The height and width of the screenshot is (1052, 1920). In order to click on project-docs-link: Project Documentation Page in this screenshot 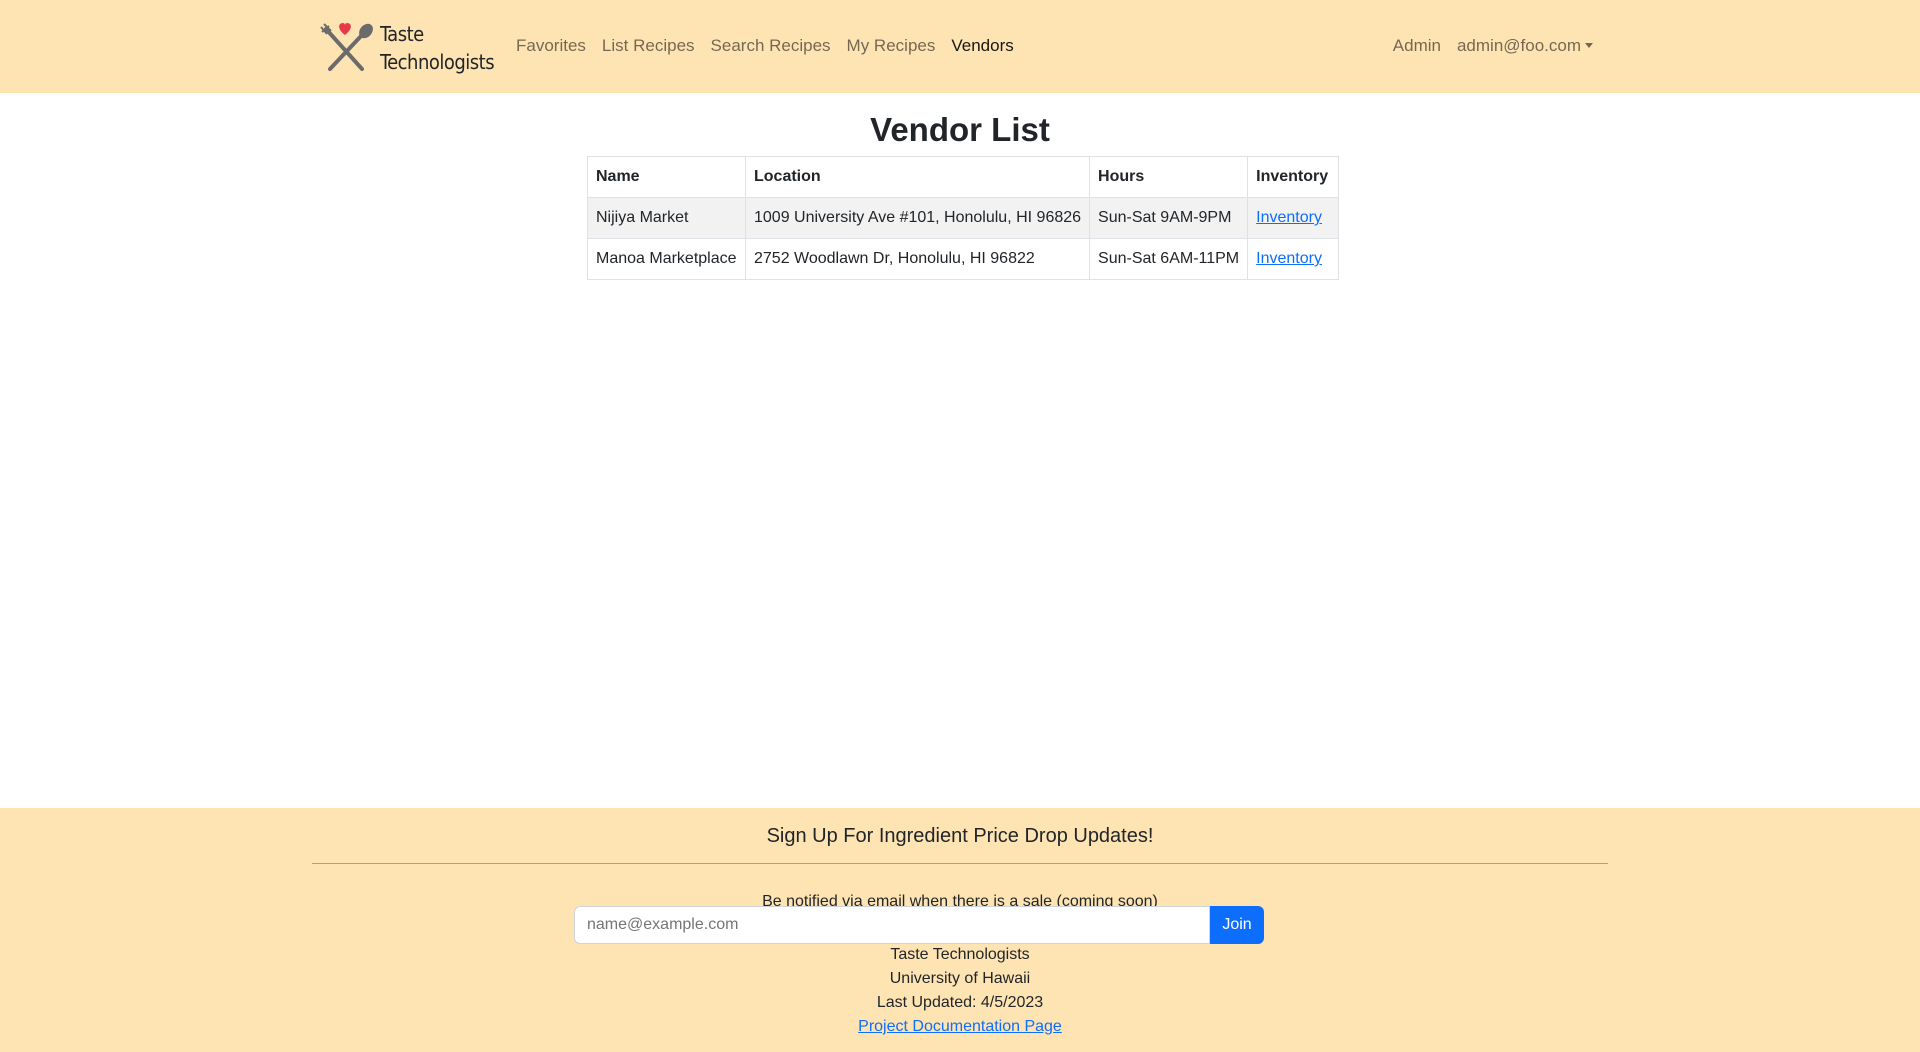, I will do `click(960, 1026)`.